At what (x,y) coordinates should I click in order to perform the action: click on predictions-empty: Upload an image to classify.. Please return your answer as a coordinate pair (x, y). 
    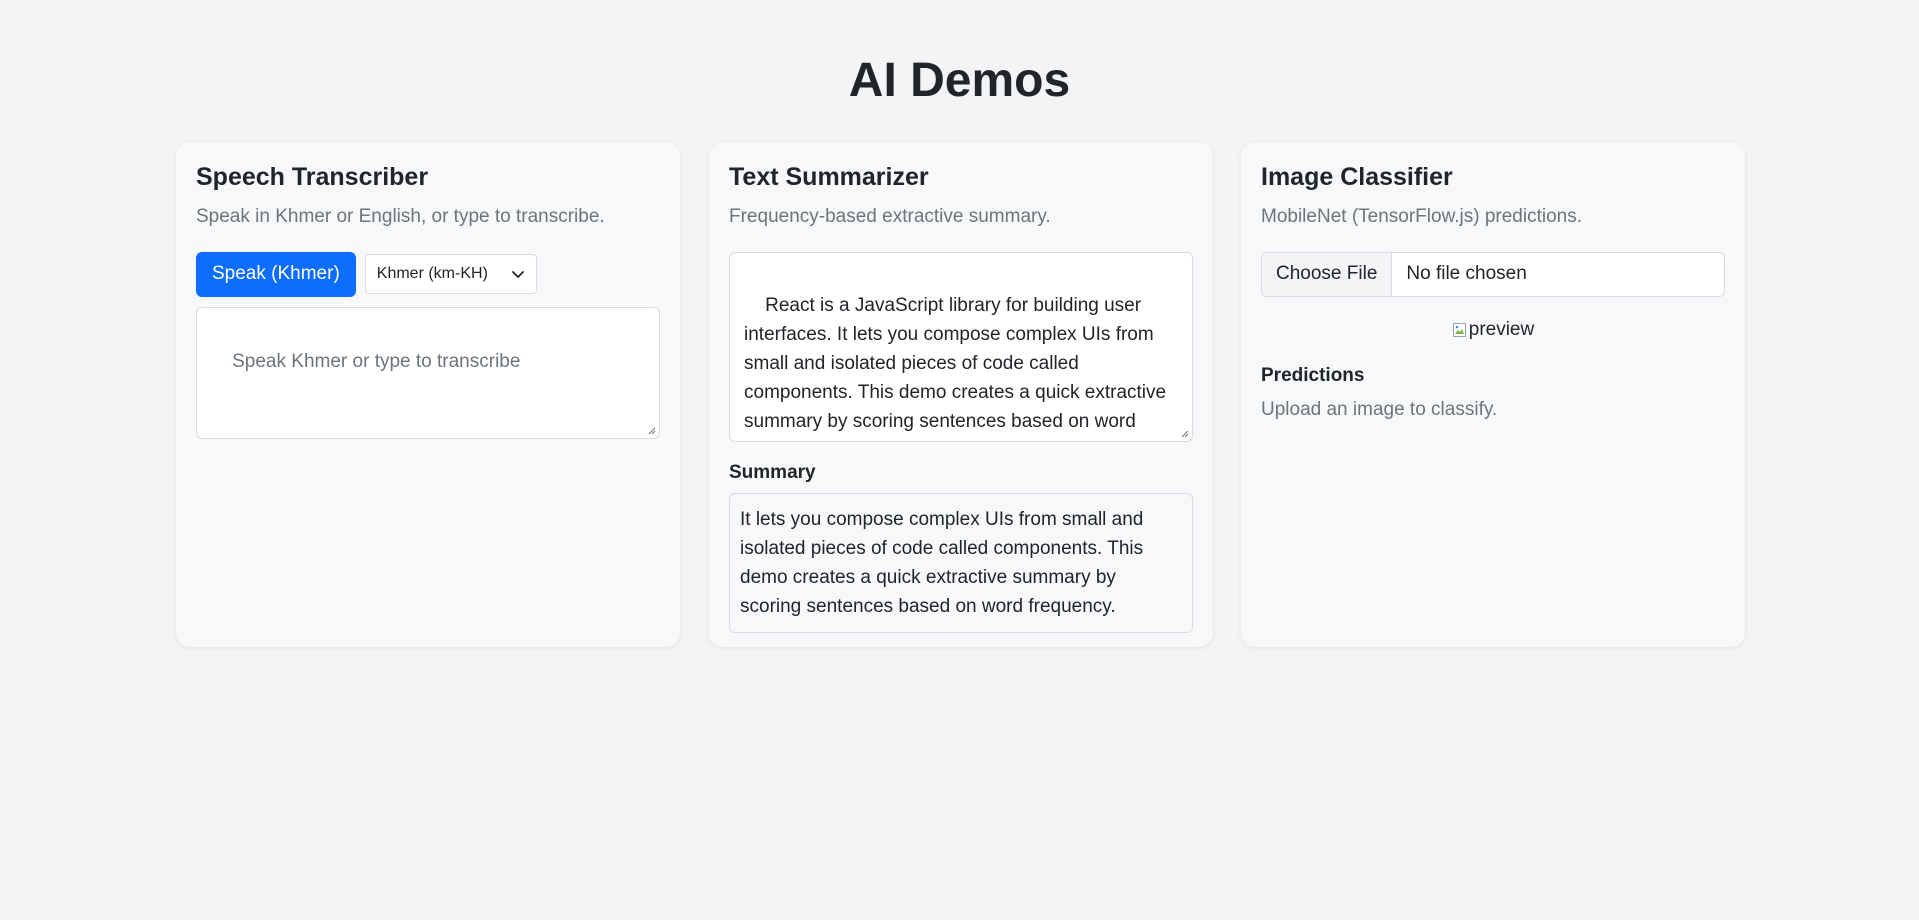
    Looking at the image, I should click on (1379, 409).